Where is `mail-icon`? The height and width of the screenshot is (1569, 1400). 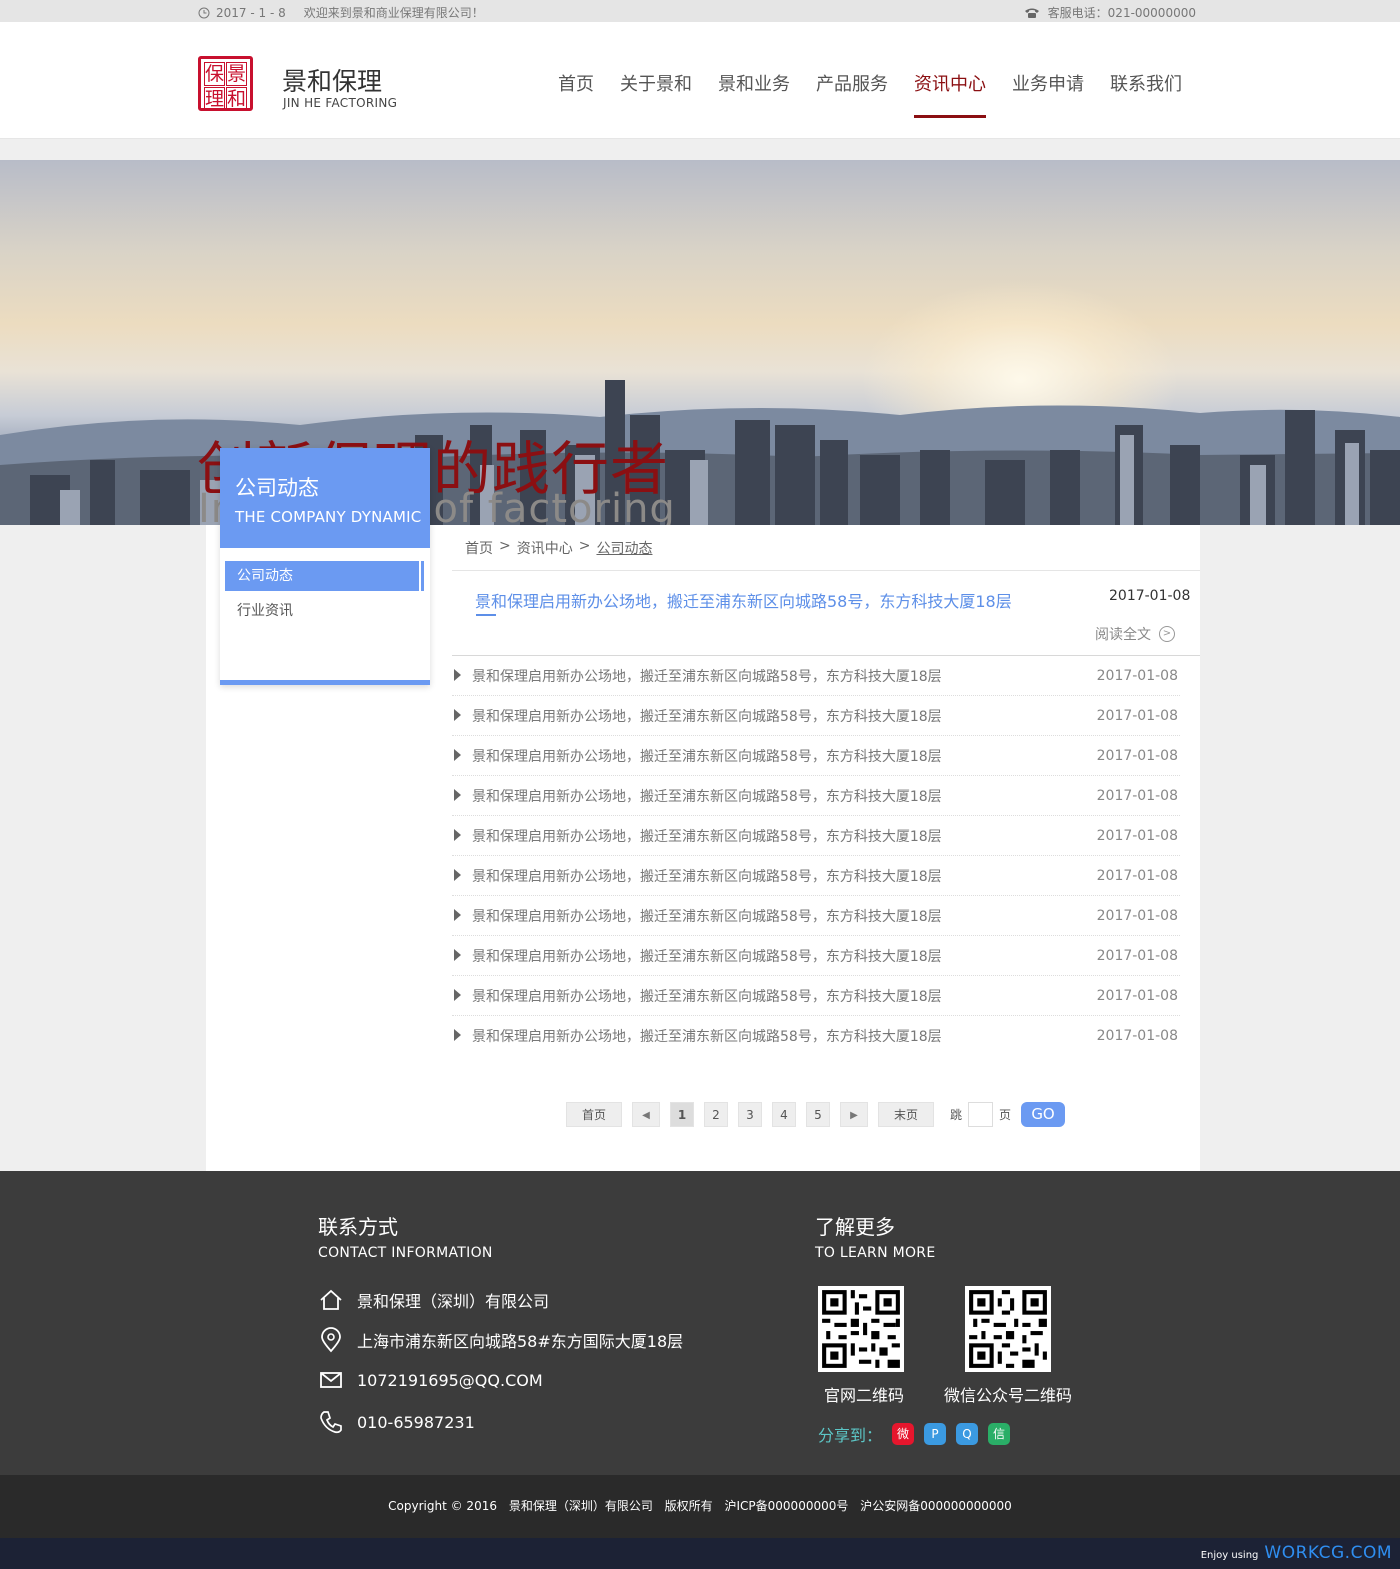 mail-icon is located at coordinates (331, 1380).